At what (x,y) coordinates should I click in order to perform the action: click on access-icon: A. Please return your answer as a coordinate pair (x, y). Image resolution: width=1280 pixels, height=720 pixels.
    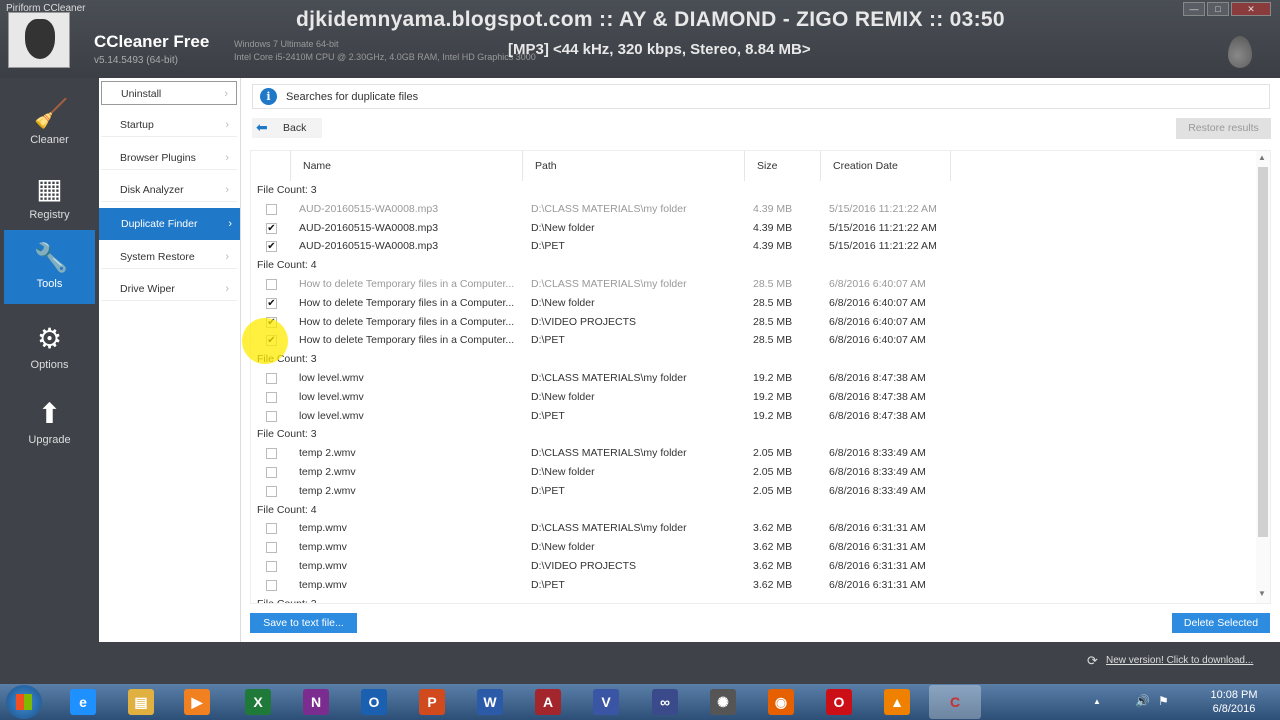
    Looking at the image, I should click on (548, 702).